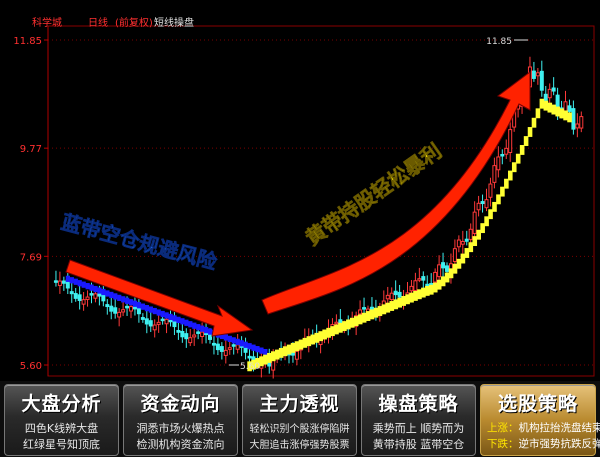 The height and width of the screenshot is (457, 600). What do you see at coordinates (299, 429) in the screenshot?
I see `panel-line: 轻松识别个股涨停陷阱` at bounding box center [299, 429].